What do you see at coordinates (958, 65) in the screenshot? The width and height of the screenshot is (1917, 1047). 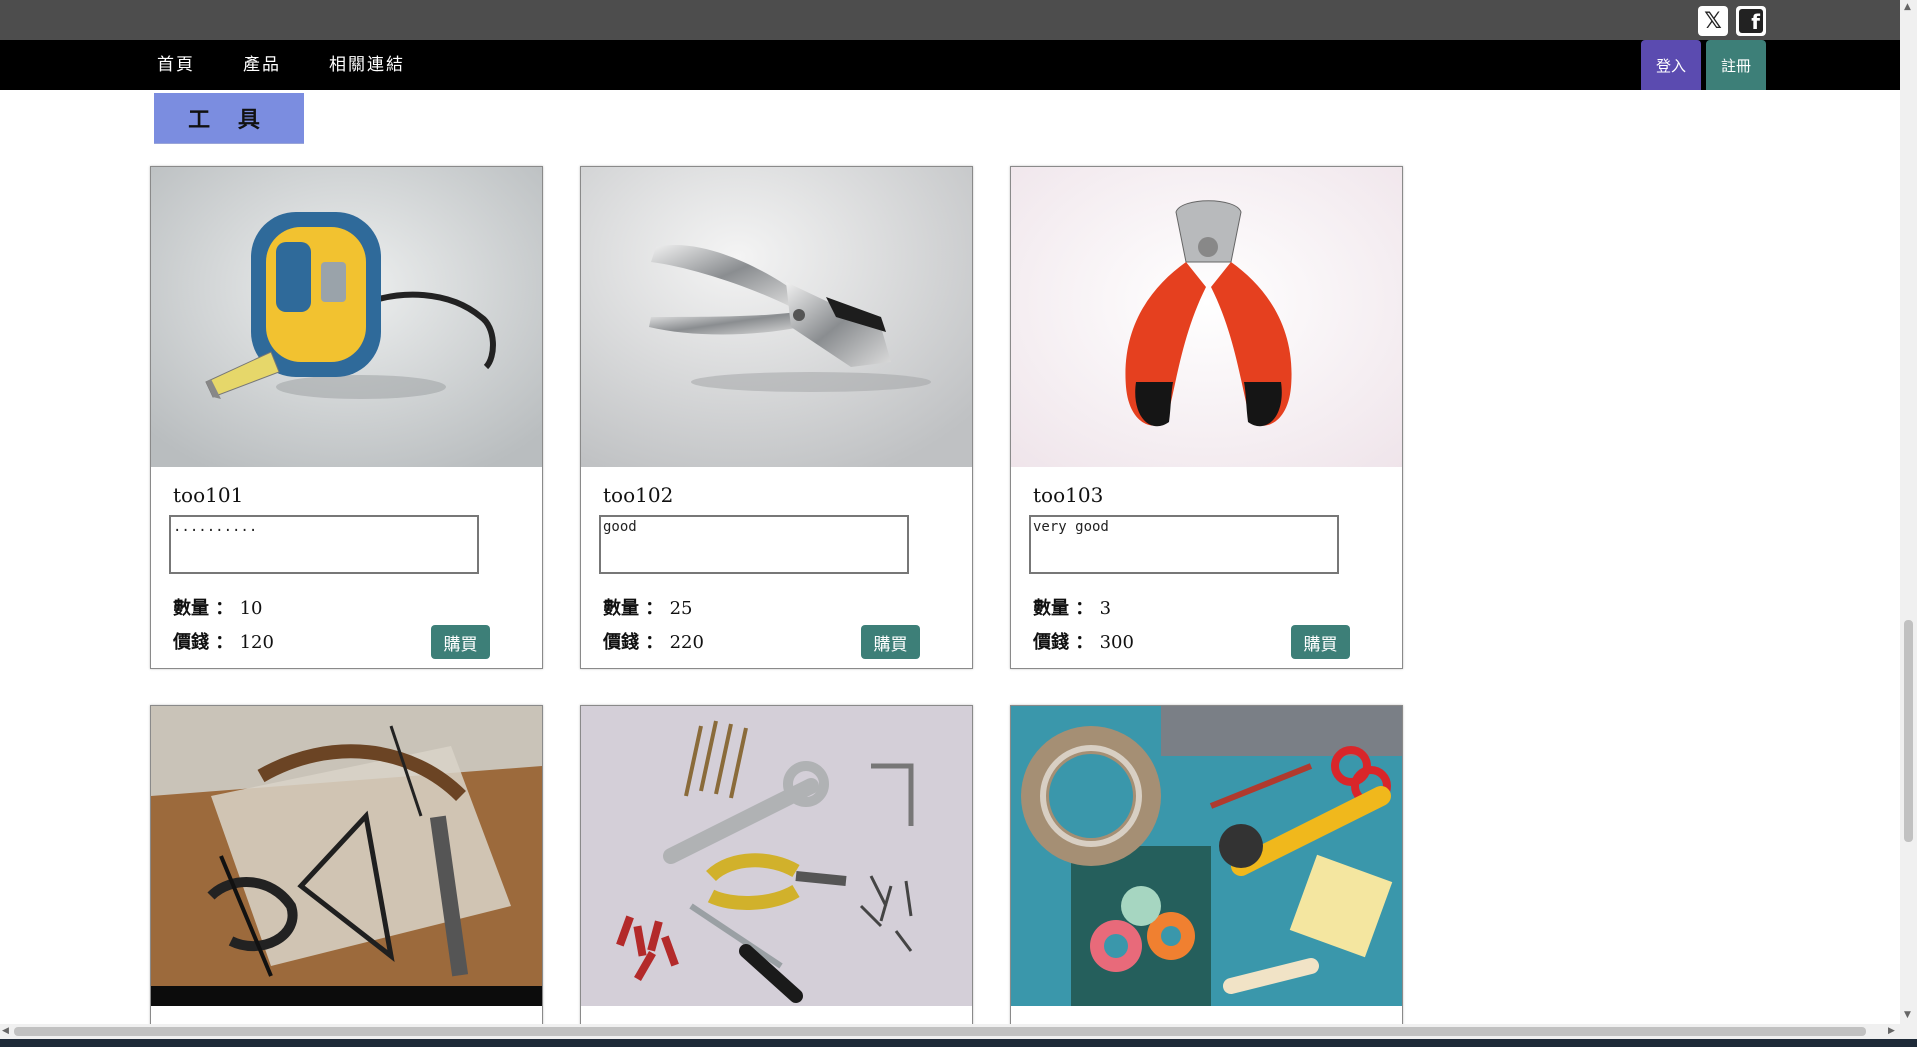 I see `main-navbar: 首頁 產品 相關連結 登入 註冊` at bounding box center [958, 65].